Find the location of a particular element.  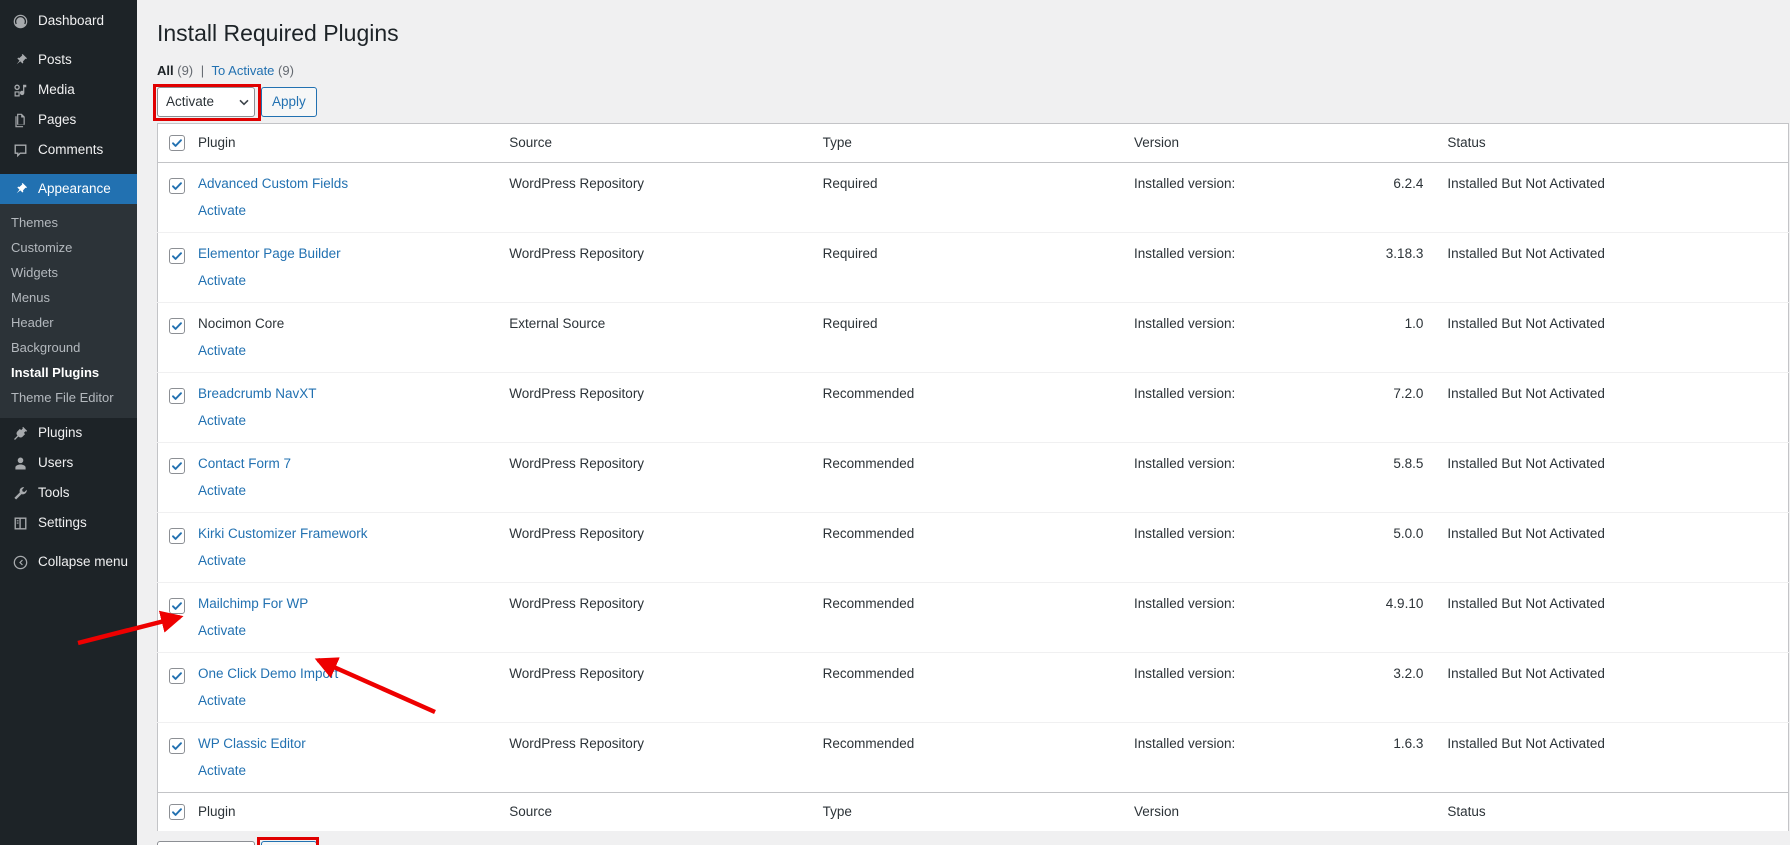

comments-icon is located at coordinates (20, 150).